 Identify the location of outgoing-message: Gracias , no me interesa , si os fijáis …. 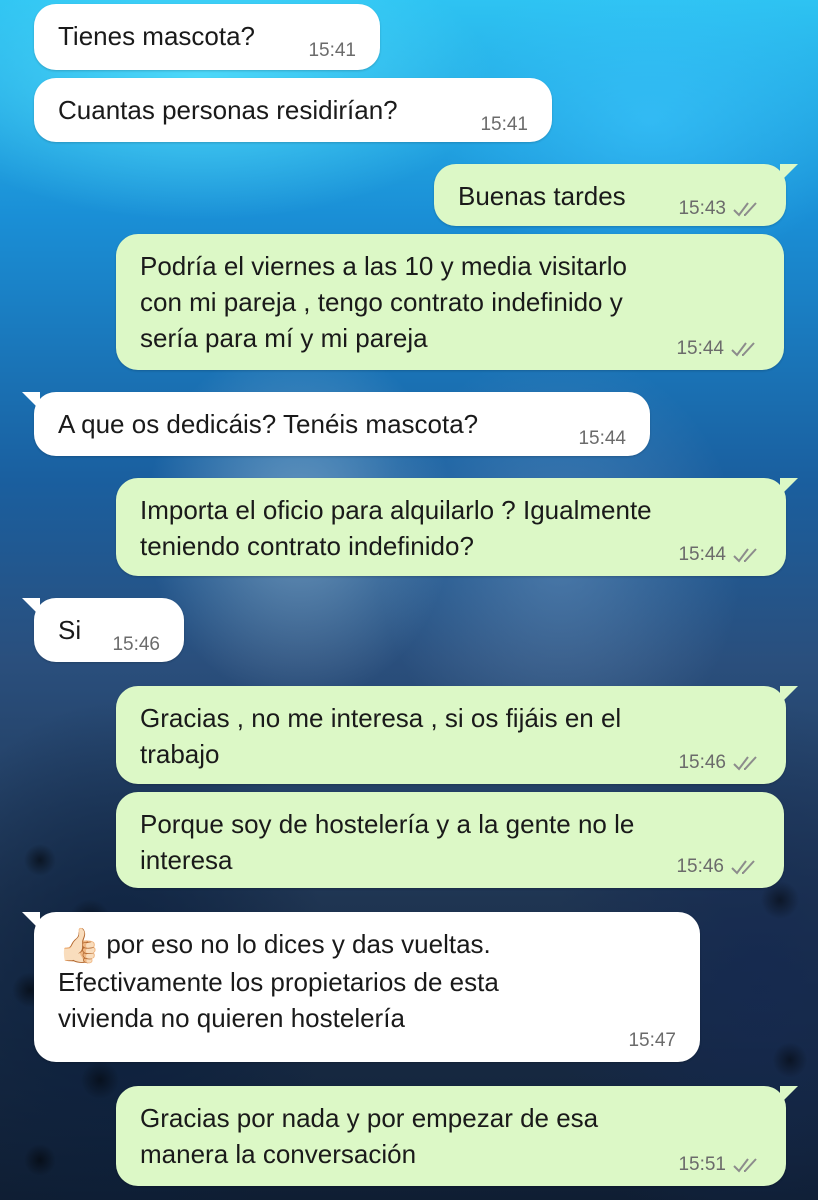
(457, 735).